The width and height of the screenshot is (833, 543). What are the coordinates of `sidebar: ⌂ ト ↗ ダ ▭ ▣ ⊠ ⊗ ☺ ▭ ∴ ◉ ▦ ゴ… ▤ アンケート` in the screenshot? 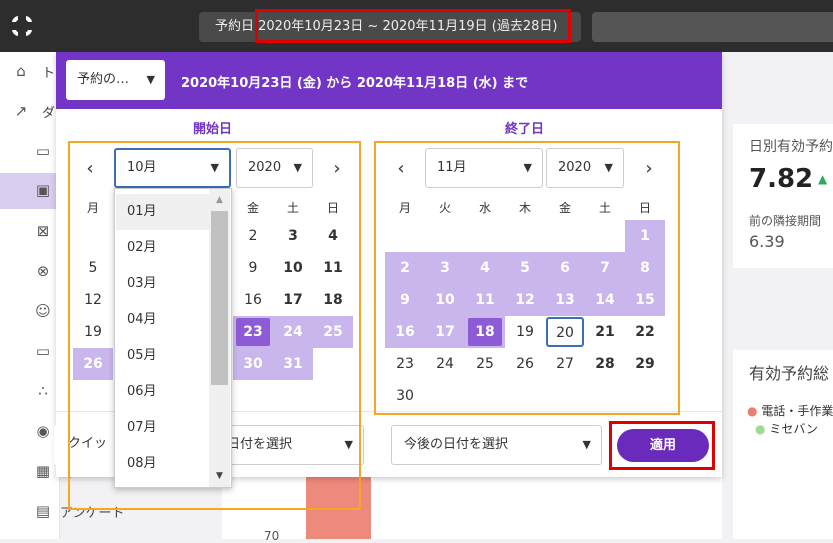 It's located at (62, 295).